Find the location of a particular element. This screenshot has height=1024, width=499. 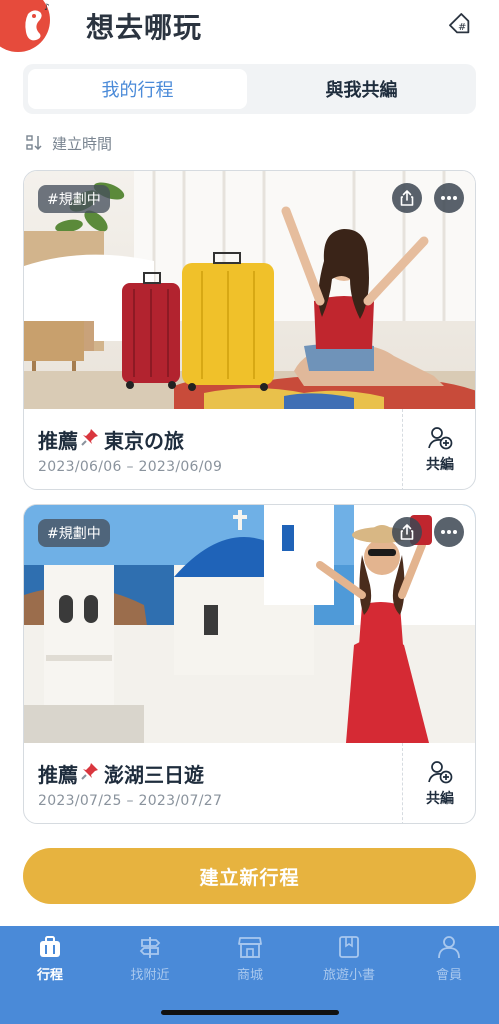

hashtag-button: # is located at coordinates (462, 26).